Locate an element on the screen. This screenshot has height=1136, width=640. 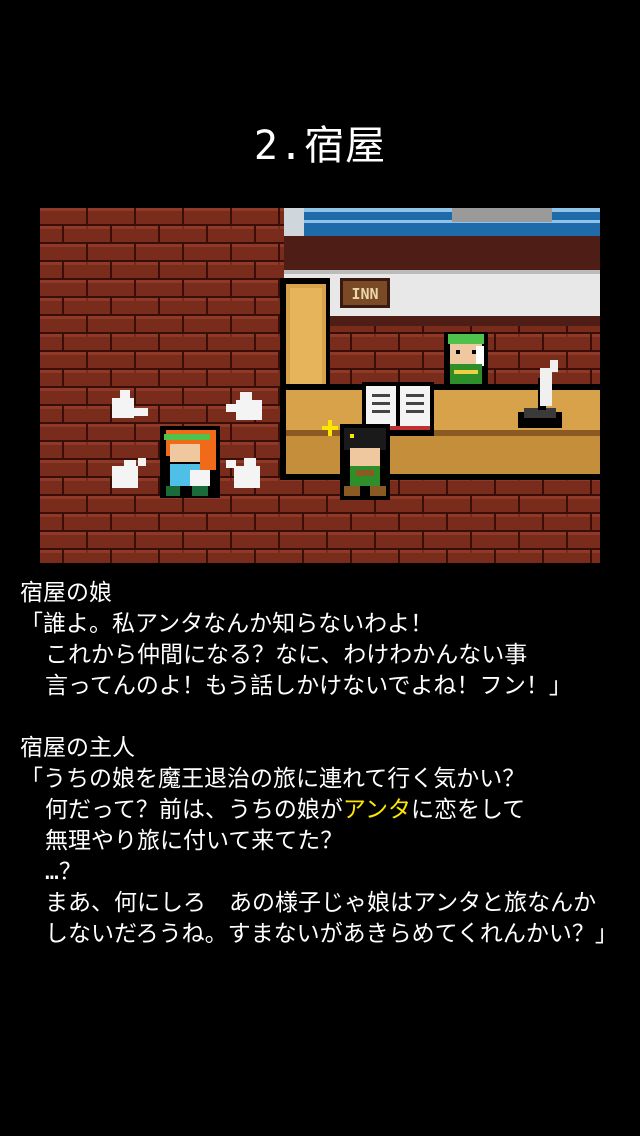
dialogue-line: …？ is located at coordinates (63, 872).